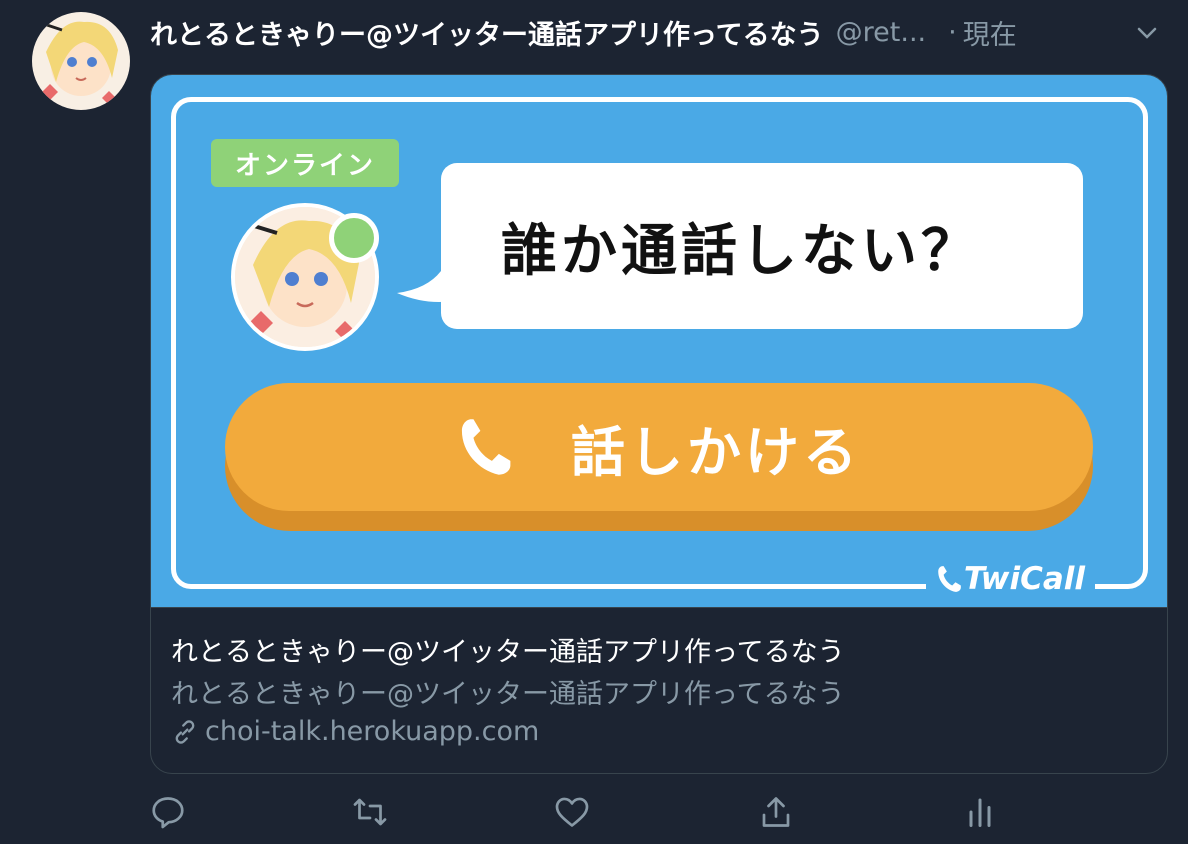 The image size is (1188, 844). I want to click on talk-button-label: 話しかける, so click(716, 452).